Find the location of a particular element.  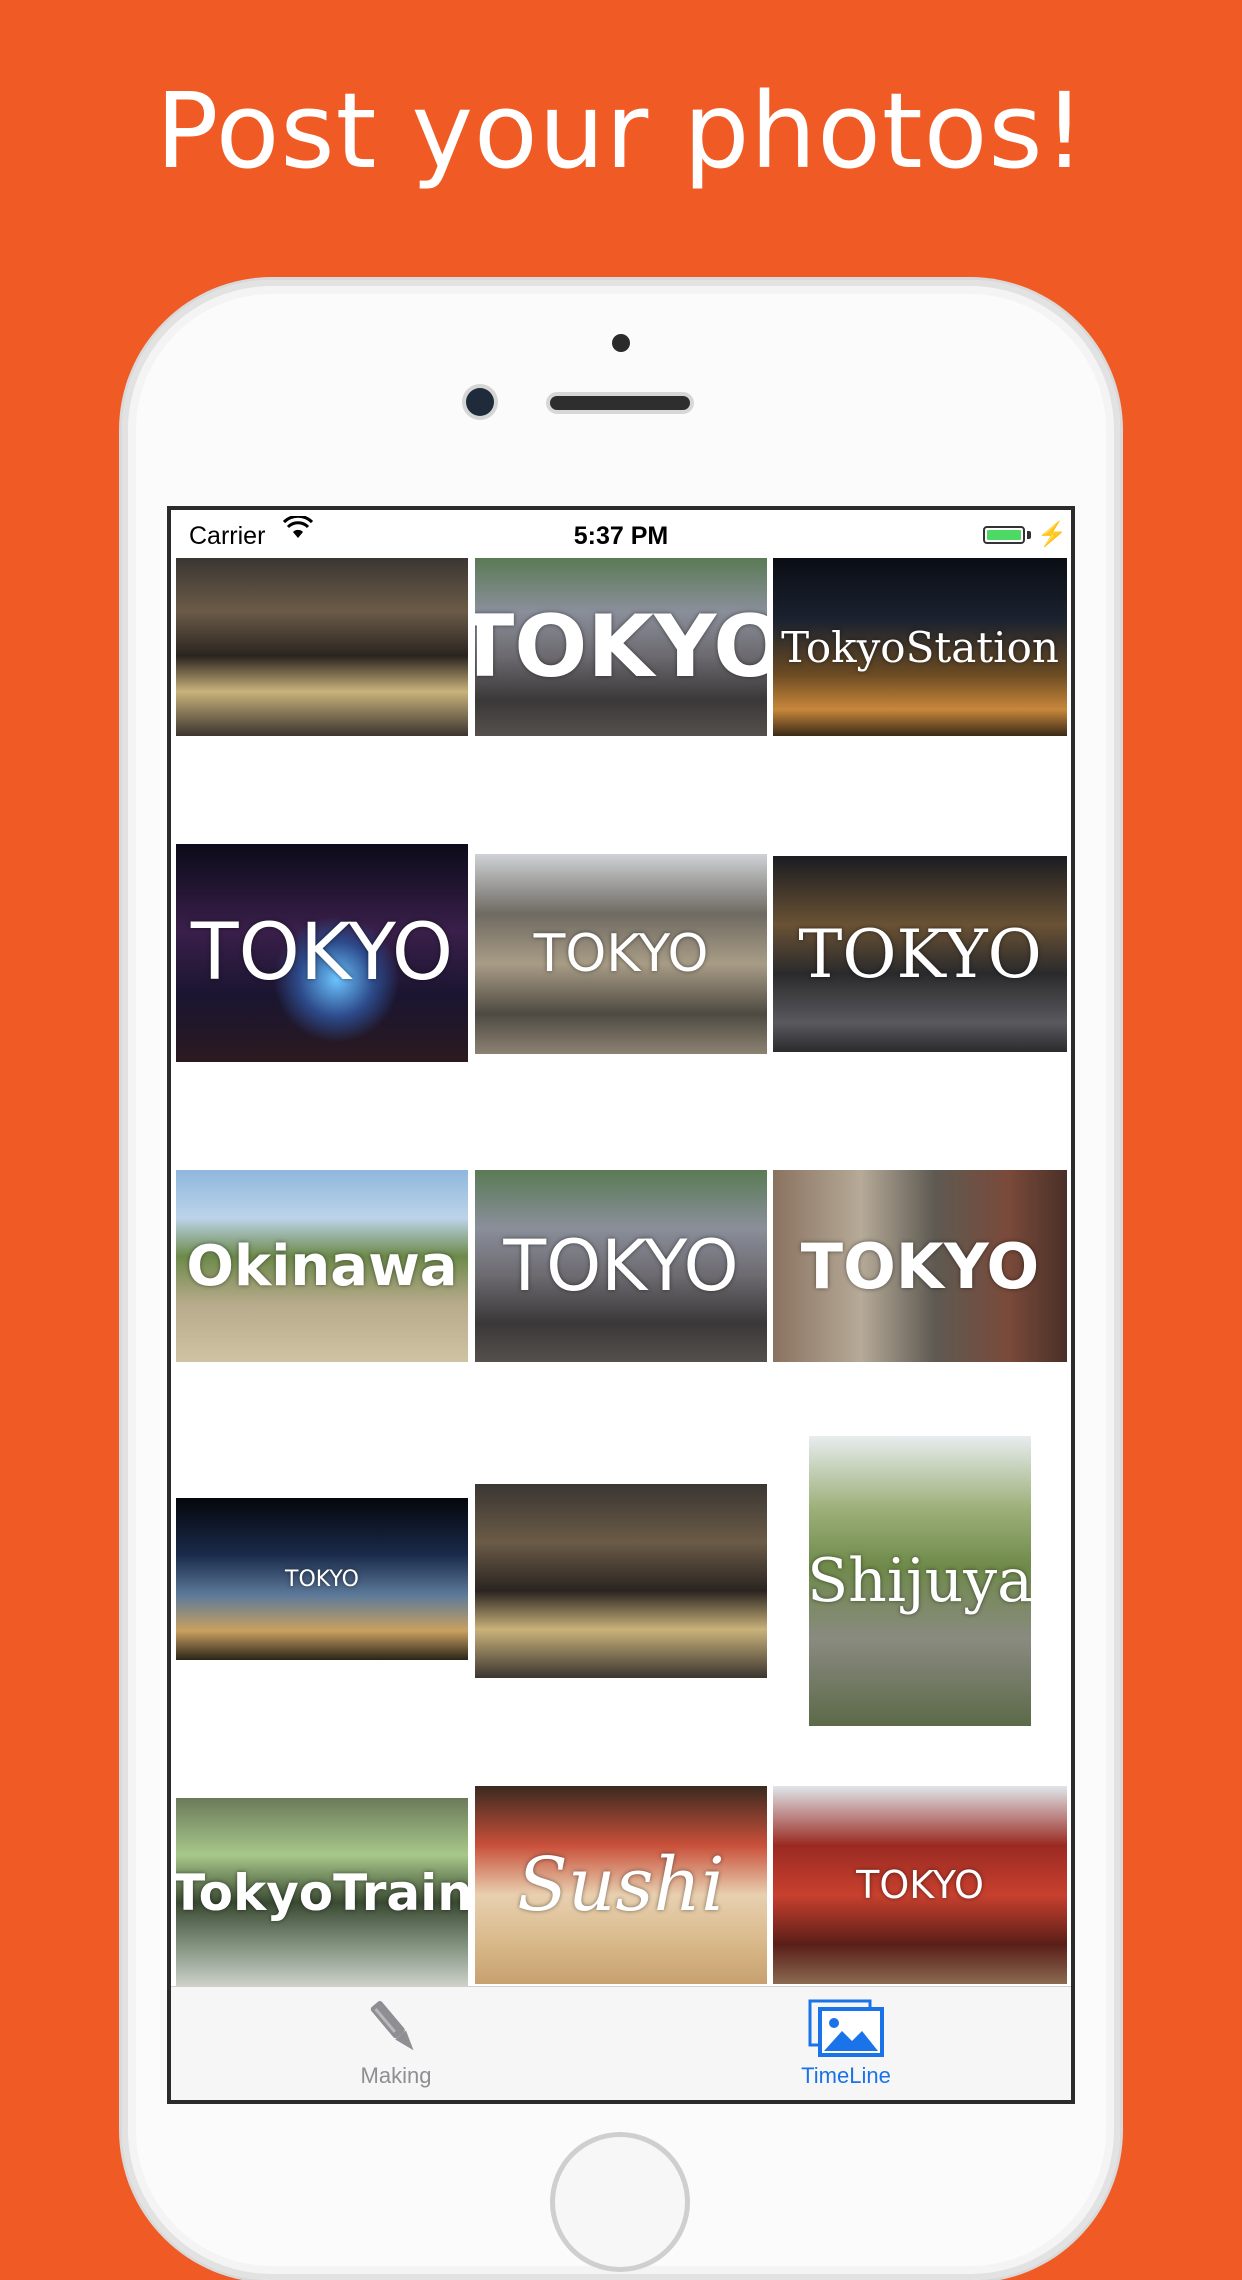

photo-tile: Shijuya is located at coordinates (920, 1581).